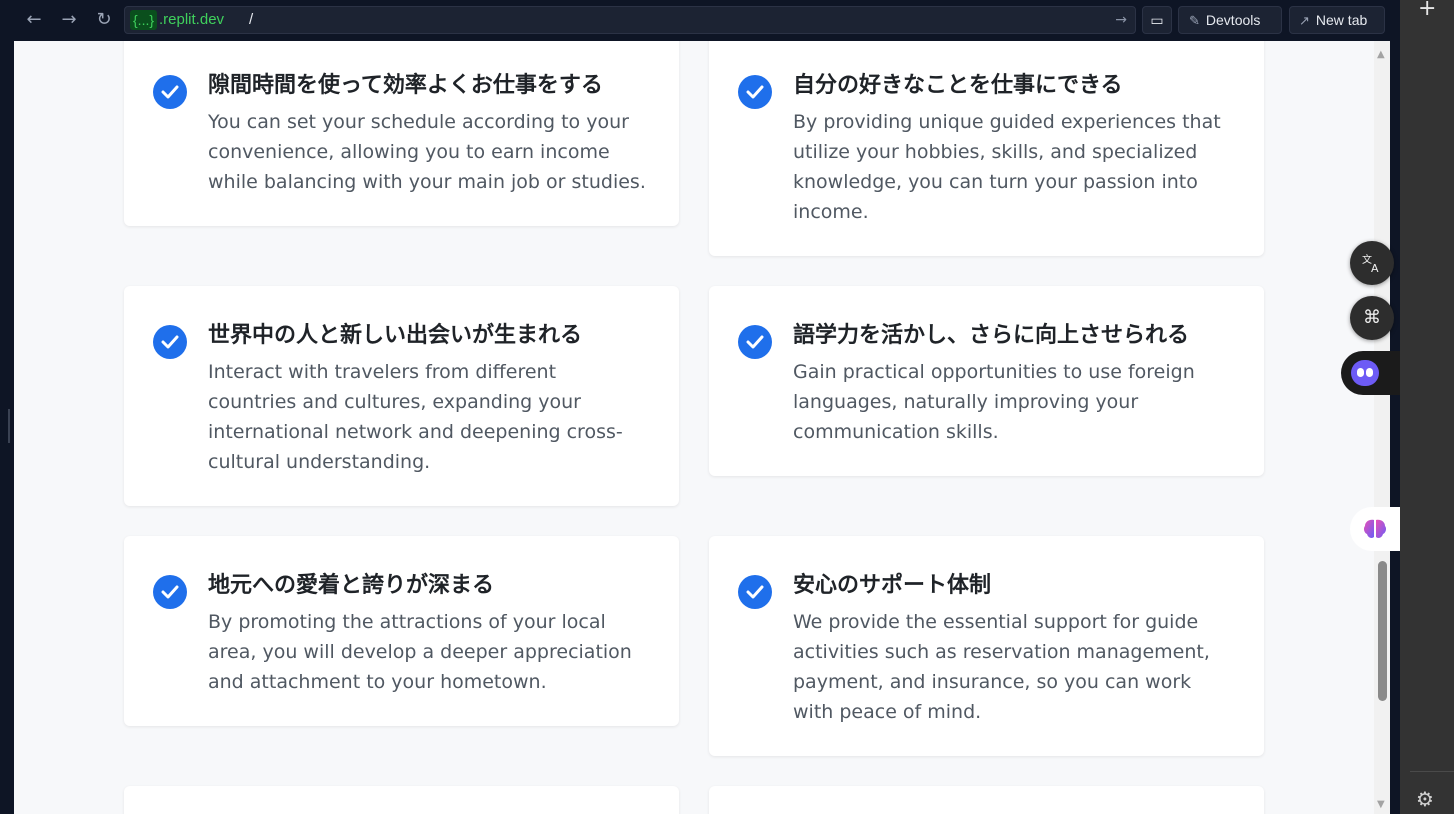 This screenshot has height=814, width=1454. What do you see at coordinates (892, 585) in the screenshot?
I see `card-title: 安心のサポート体制` at bounding box center [892, 585].